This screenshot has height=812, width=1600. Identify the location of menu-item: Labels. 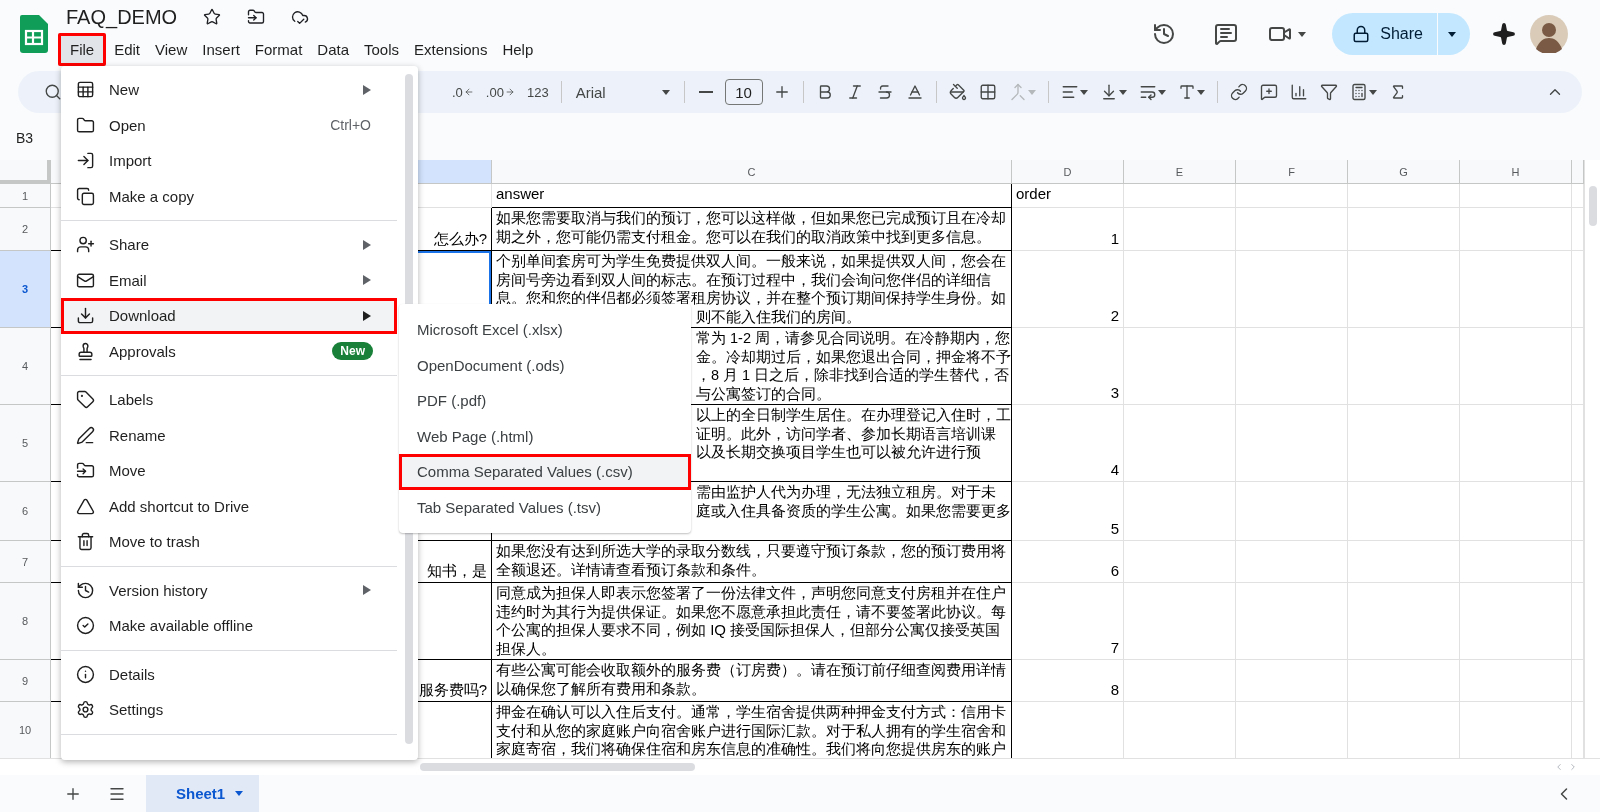
(229, 400).